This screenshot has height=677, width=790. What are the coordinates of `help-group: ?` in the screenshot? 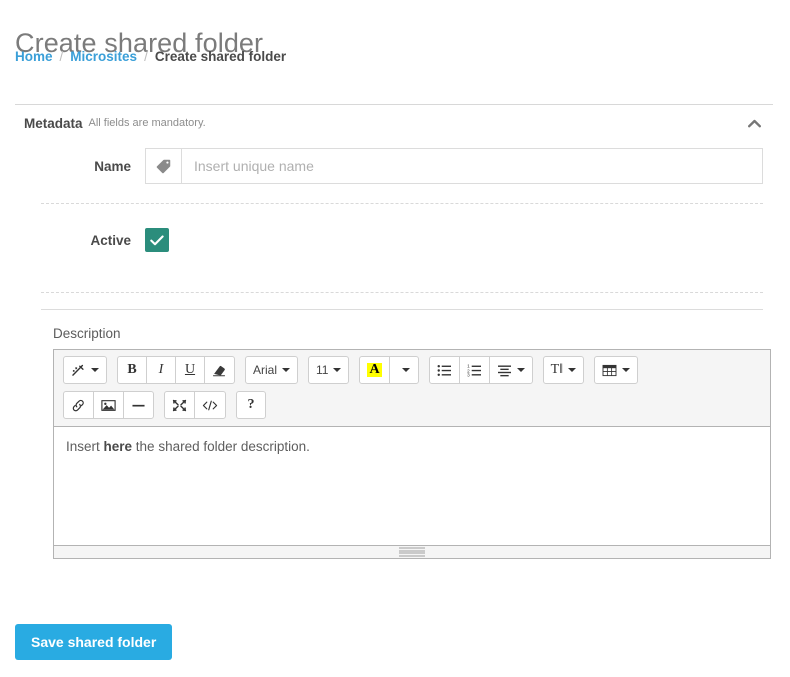 It's located at (251, 405).